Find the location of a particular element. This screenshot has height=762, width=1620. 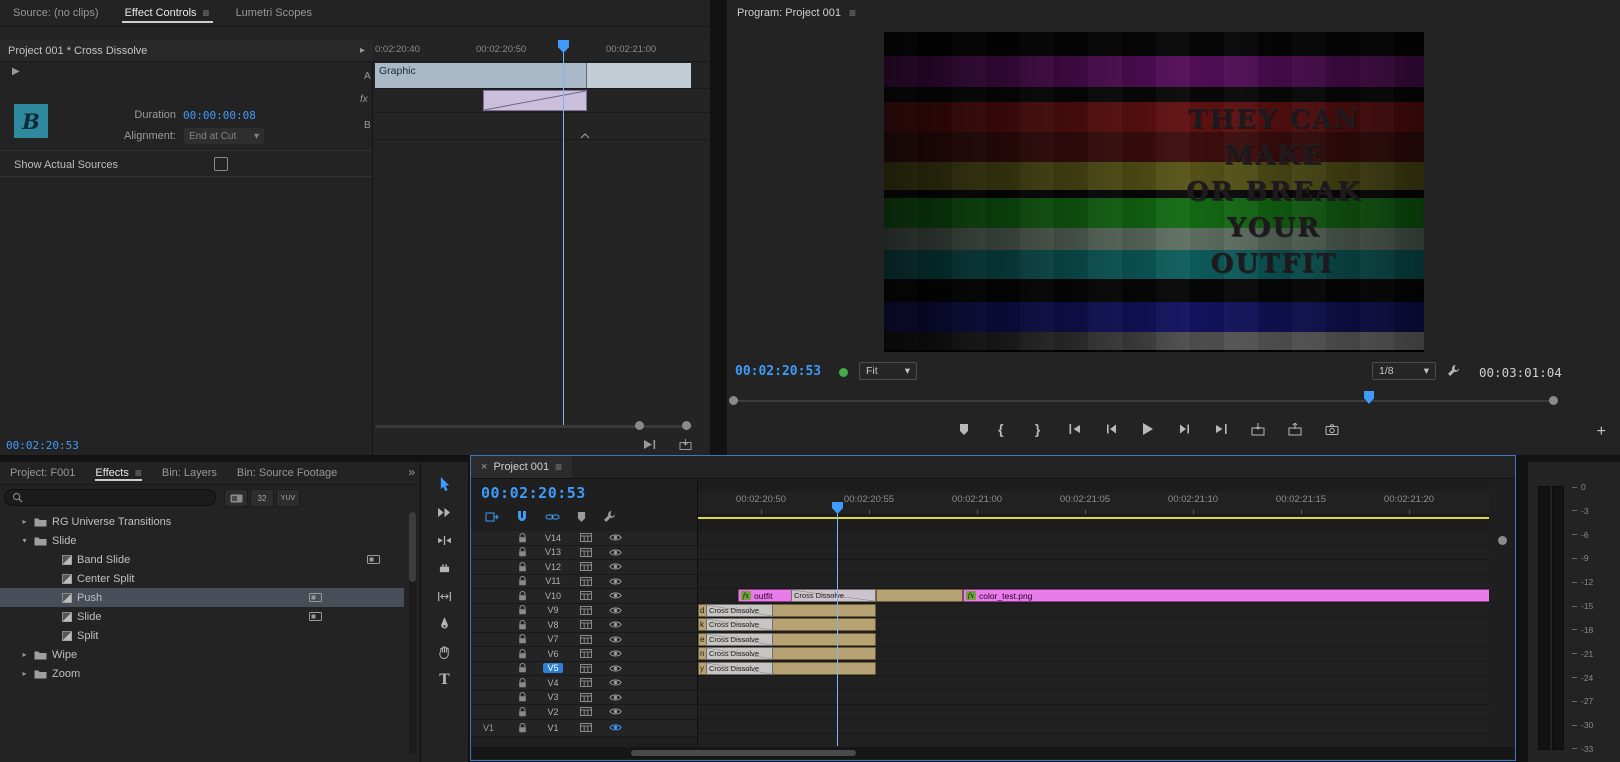

clip-color-test: fx color_test.png is located at coordinates (1226, 595).